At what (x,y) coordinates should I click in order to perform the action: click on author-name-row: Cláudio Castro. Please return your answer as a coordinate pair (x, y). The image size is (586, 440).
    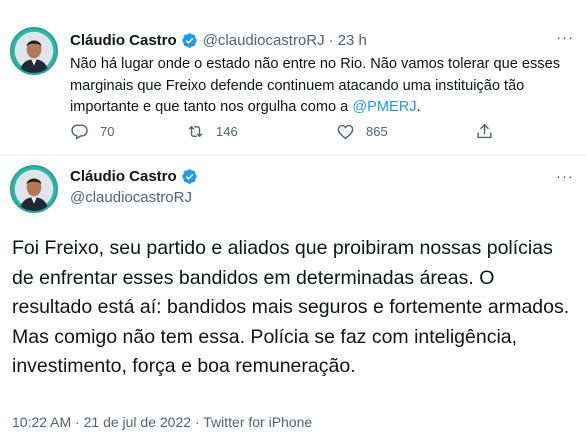
    Looking at the image, I should click on (136, 176).